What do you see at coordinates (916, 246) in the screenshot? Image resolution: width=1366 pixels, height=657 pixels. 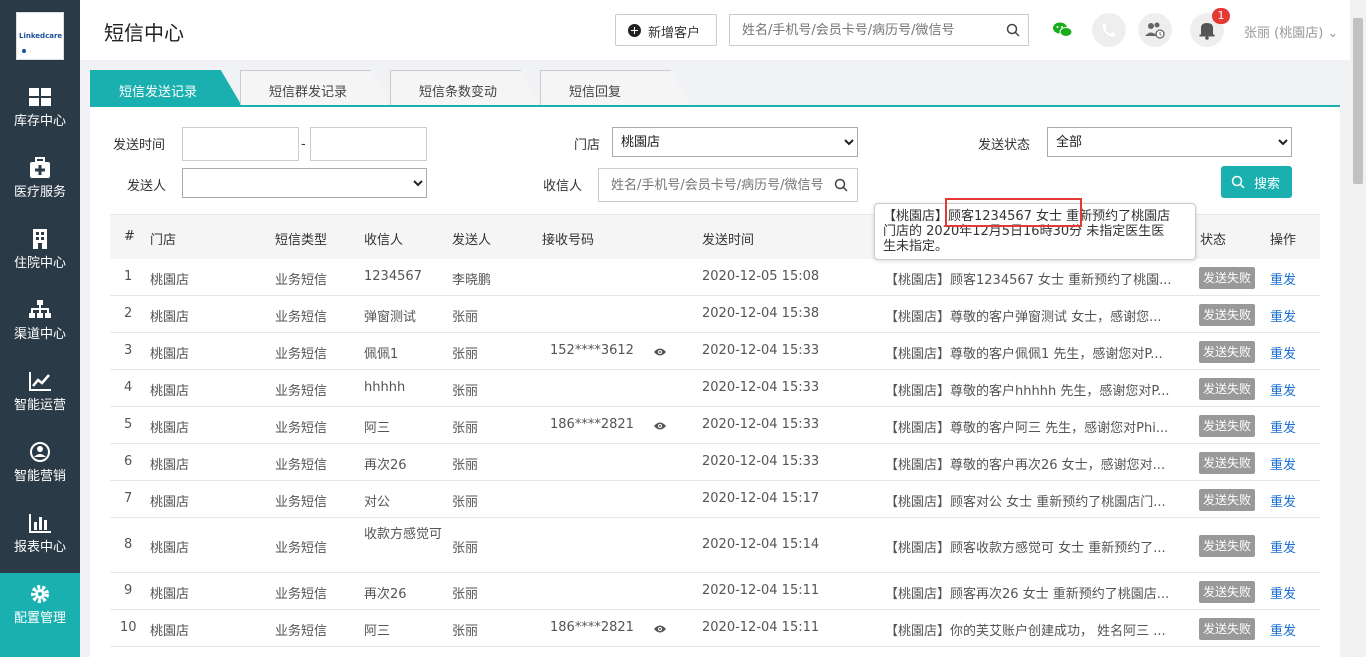 I see `tooltip-line: 生未指定。` at bounding box center [916, 246].